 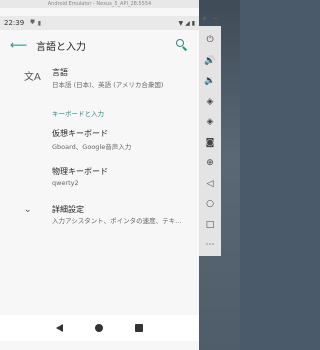 What do you see at coordinates (210, 163) in the screenshot?
I see `zoom-icon: ⊕` at bounding box center [210, 163].